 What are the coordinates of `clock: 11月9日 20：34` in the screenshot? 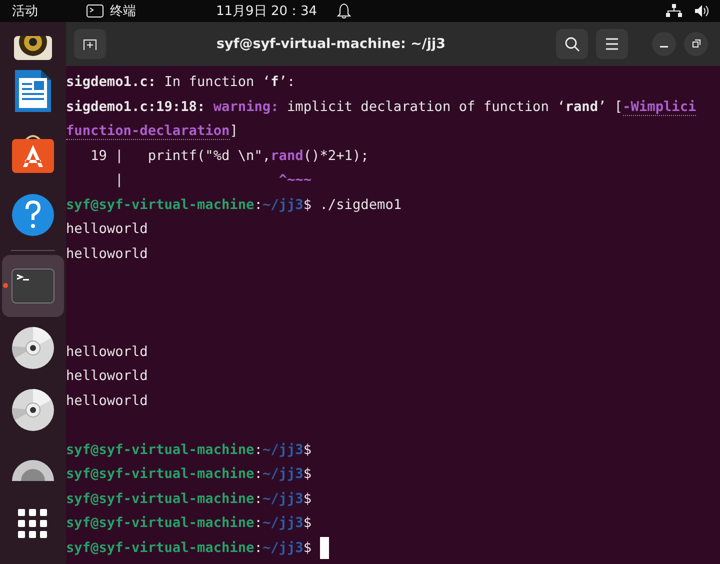 It's located at (267, 11).